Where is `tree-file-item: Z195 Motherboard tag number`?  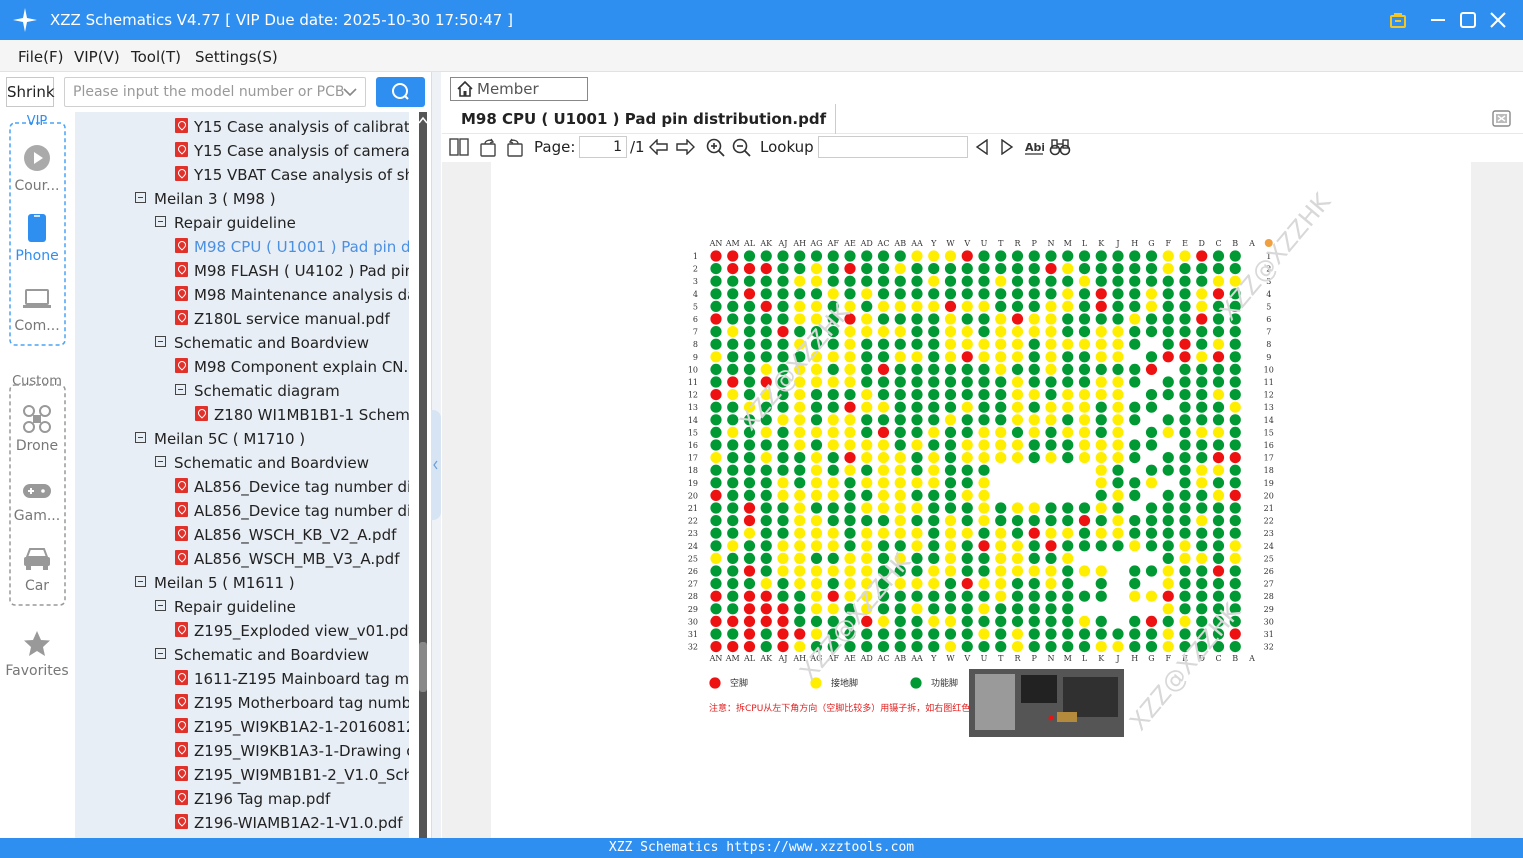 tree-file-item: Z195 Motherboard tag number is located at coordinates (292, 703).